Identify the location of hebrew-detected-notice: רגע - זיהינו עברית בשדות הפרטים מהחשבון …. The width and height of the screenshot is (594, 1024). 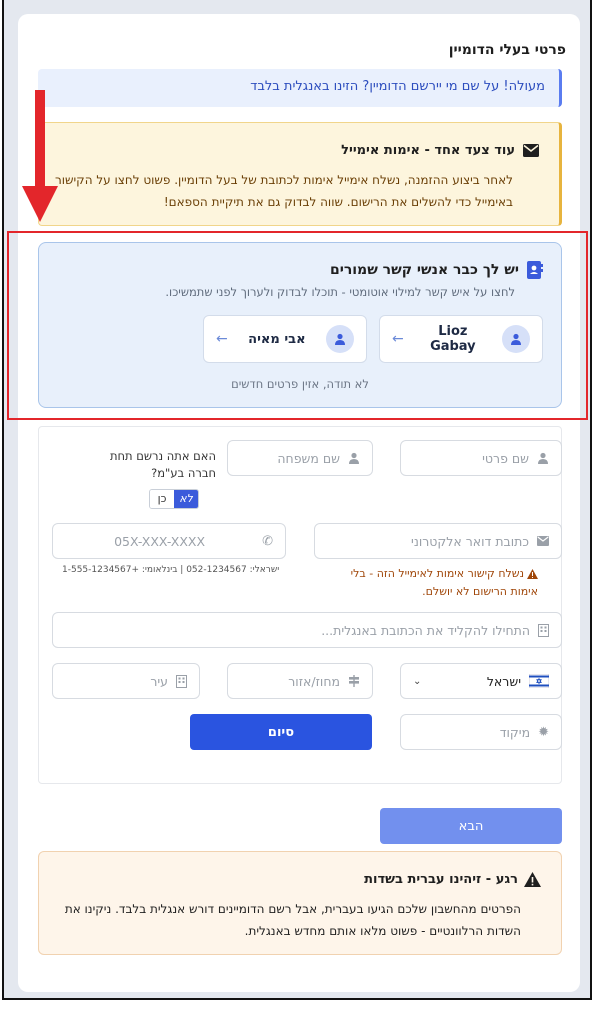
(300, 903).